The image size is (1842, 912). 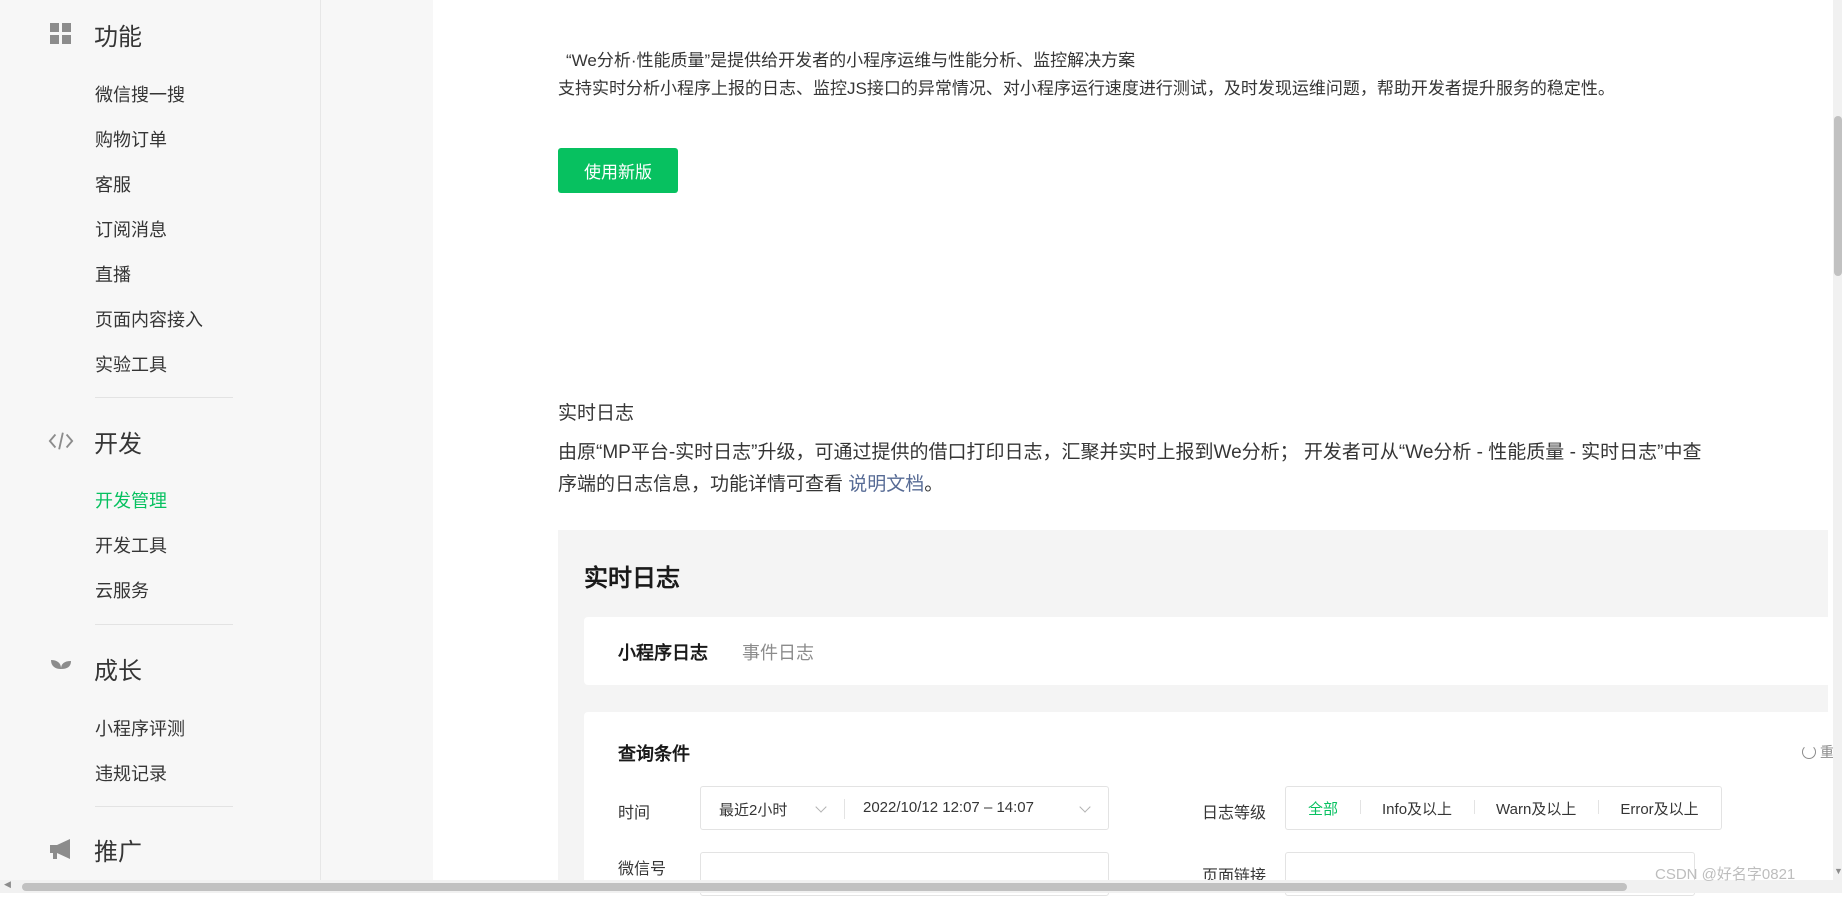 What do you see at coordinates (1838, 871) in the screenshot?
I see `scroll-down-arrow-icon: ▼` at bounding box center [1838, 871].